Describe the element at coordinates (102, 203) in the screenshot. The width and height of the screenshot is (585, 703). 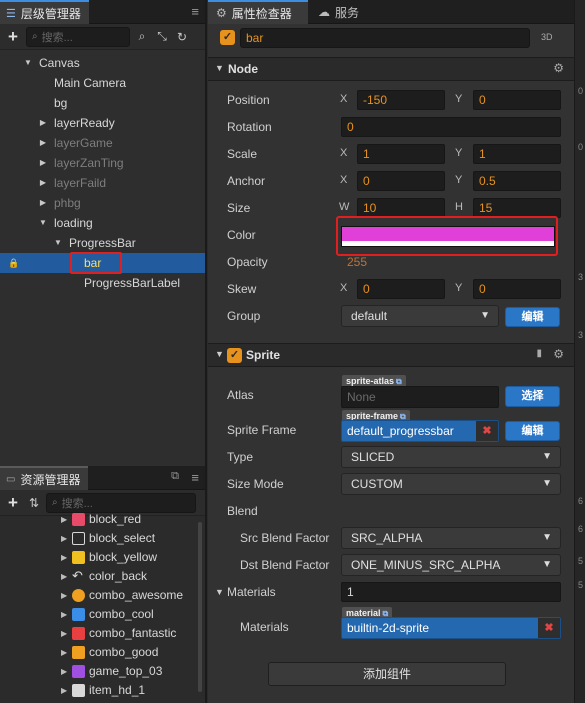
I see `tree-node-phbg: ▶ phbg` at that location.